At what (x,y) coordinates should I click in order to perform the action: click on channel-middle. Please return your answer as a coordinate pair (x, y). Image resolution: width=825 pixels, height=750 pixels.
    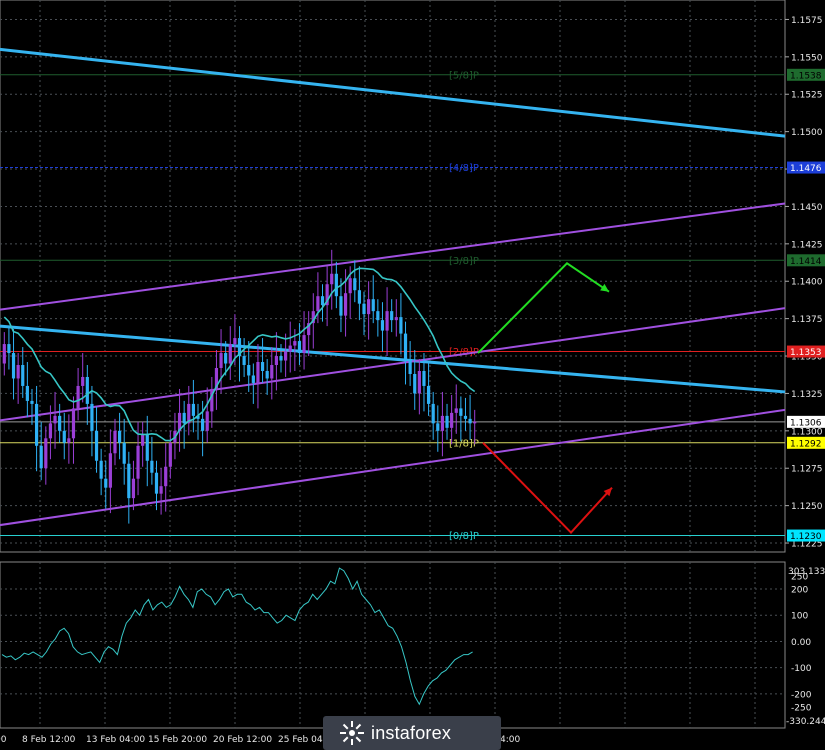
    Looking at the image, I should click on (393, 364).